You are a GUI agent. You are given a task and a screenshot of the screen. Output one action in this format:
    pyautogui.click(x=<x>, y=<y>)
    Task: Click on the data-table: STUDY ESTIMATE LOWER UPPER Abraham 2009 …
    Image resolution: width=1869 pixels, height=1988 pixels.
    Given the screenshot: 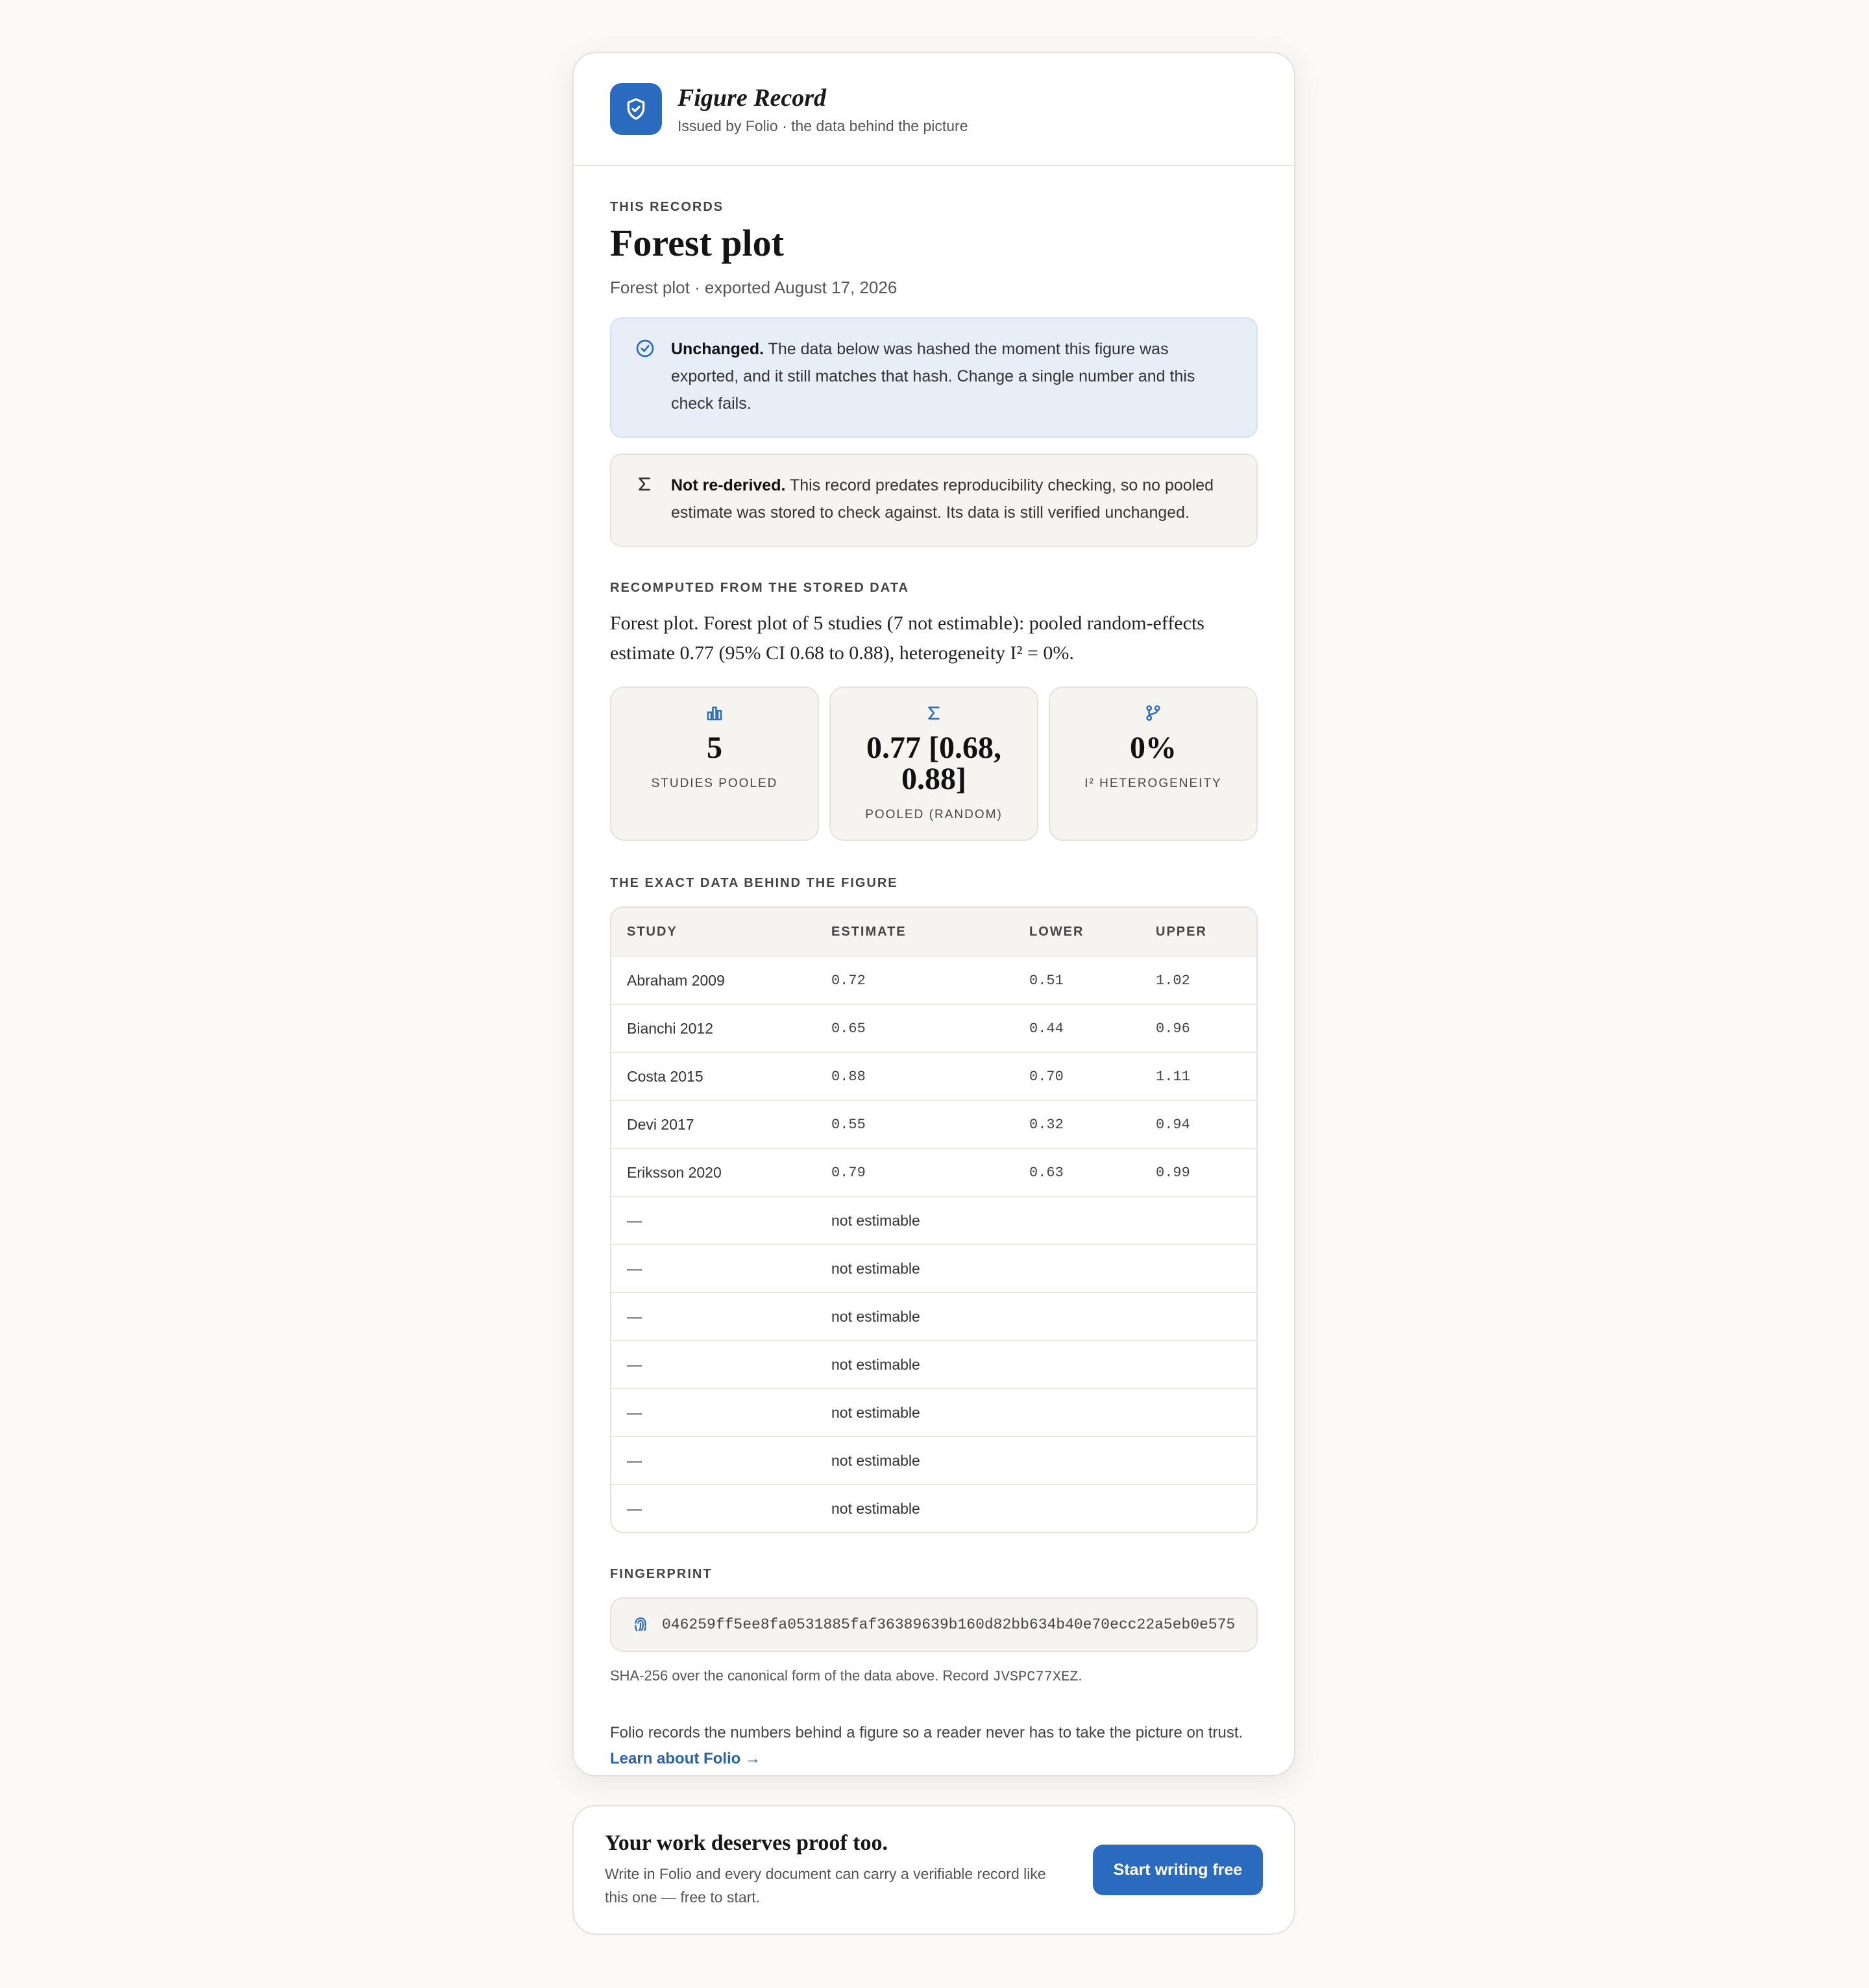 What is the action you would take?
    pyautogui.click(x=934, y=1219)
    